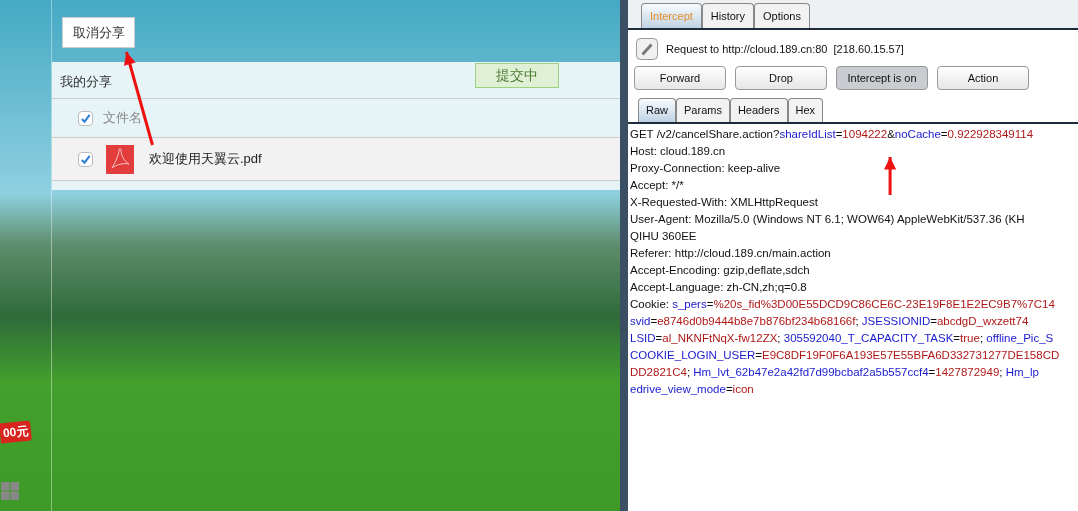 The height and width of the screenshot is (511, 1078). Describe the element at coordinates (865, 134) in the screenshot. I see `request-text: 1094222` at that location.